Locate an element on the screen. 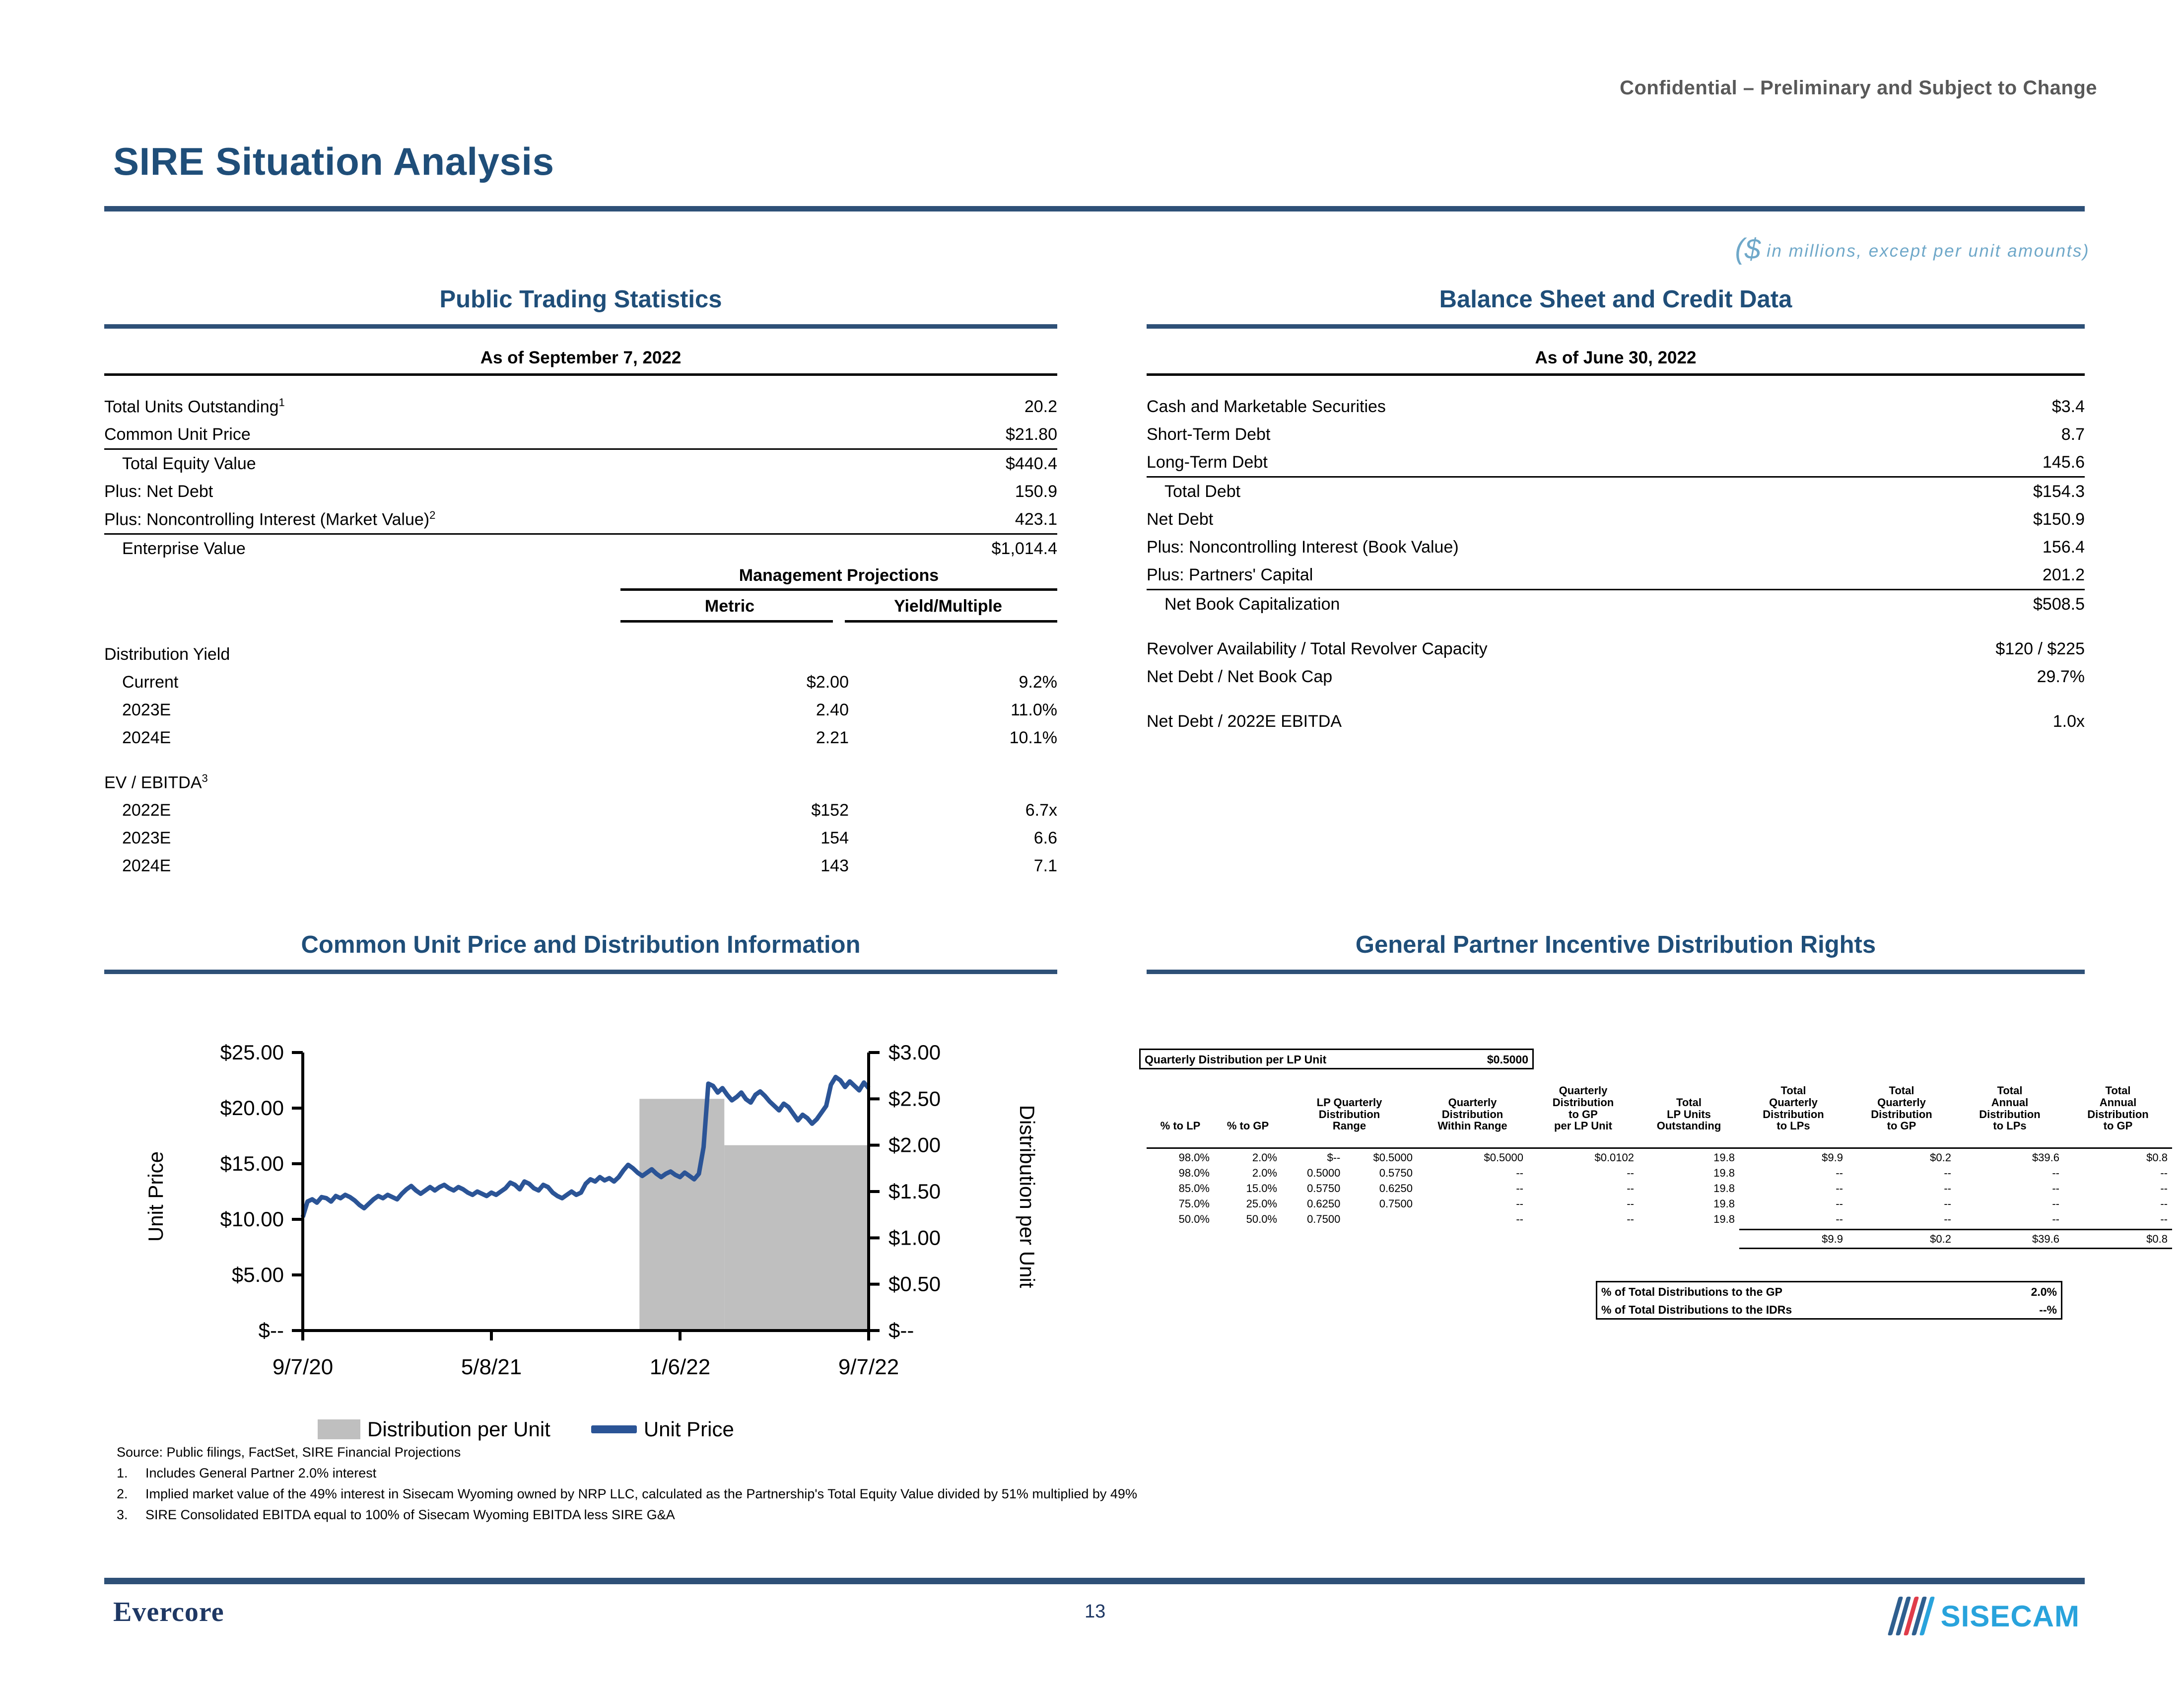 This screenshot has height=1688, width=2184. legend-line-icon is located at coordinates (614, 1429).